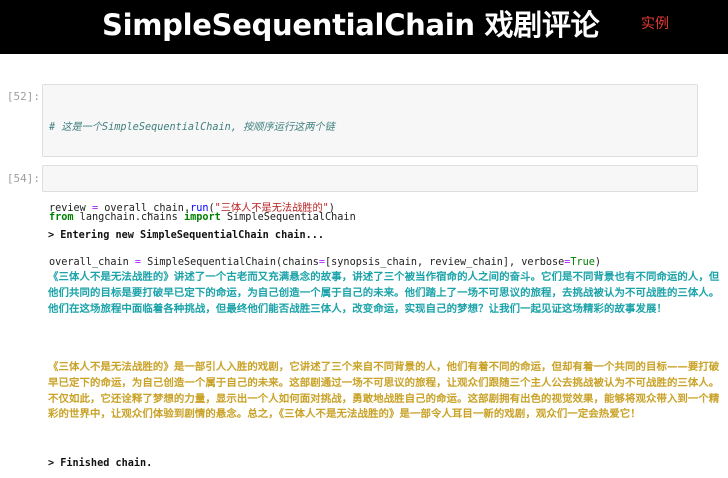 This screenshot has width=728, height=478. What do you see at coordinates (23, 96) in the screenshot?
I see `cell-prompt: [52]:` at bounding box center [23, 96].